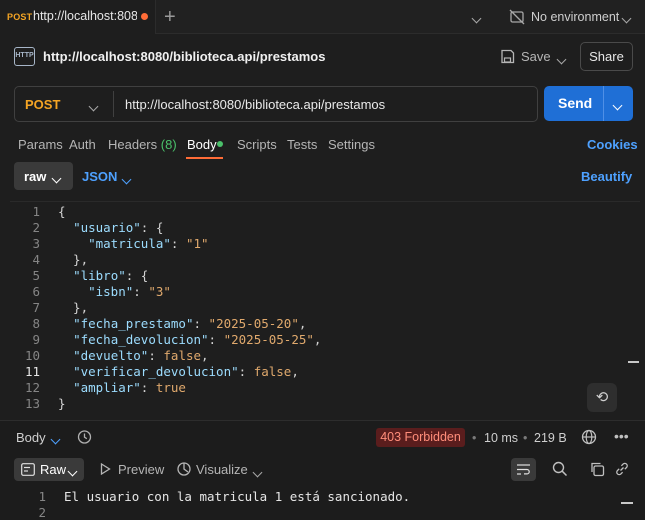  What do you see at coordinates (622, 470) in the screenshot?
I see `link-icon` at bounding box center [622, 470].